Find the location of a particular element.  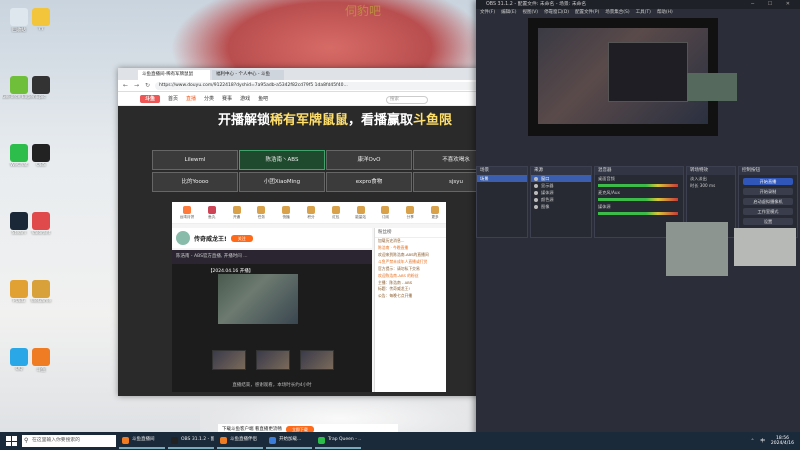

nav-item-events: 赛事 is located at coordinates (227, 98).